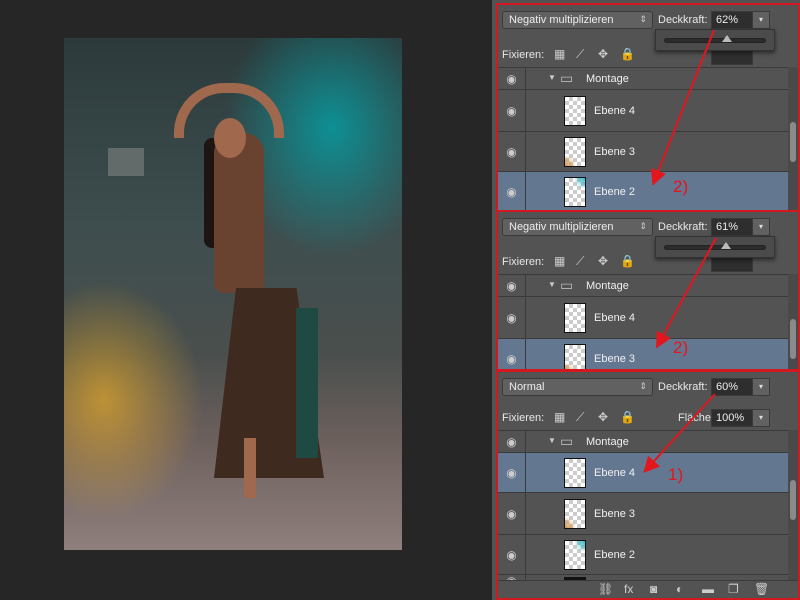  What do you see at coordinates (761, 589) in the screenshot?
I see `trash-icon: 🗑` at bounding box center [761, 589].